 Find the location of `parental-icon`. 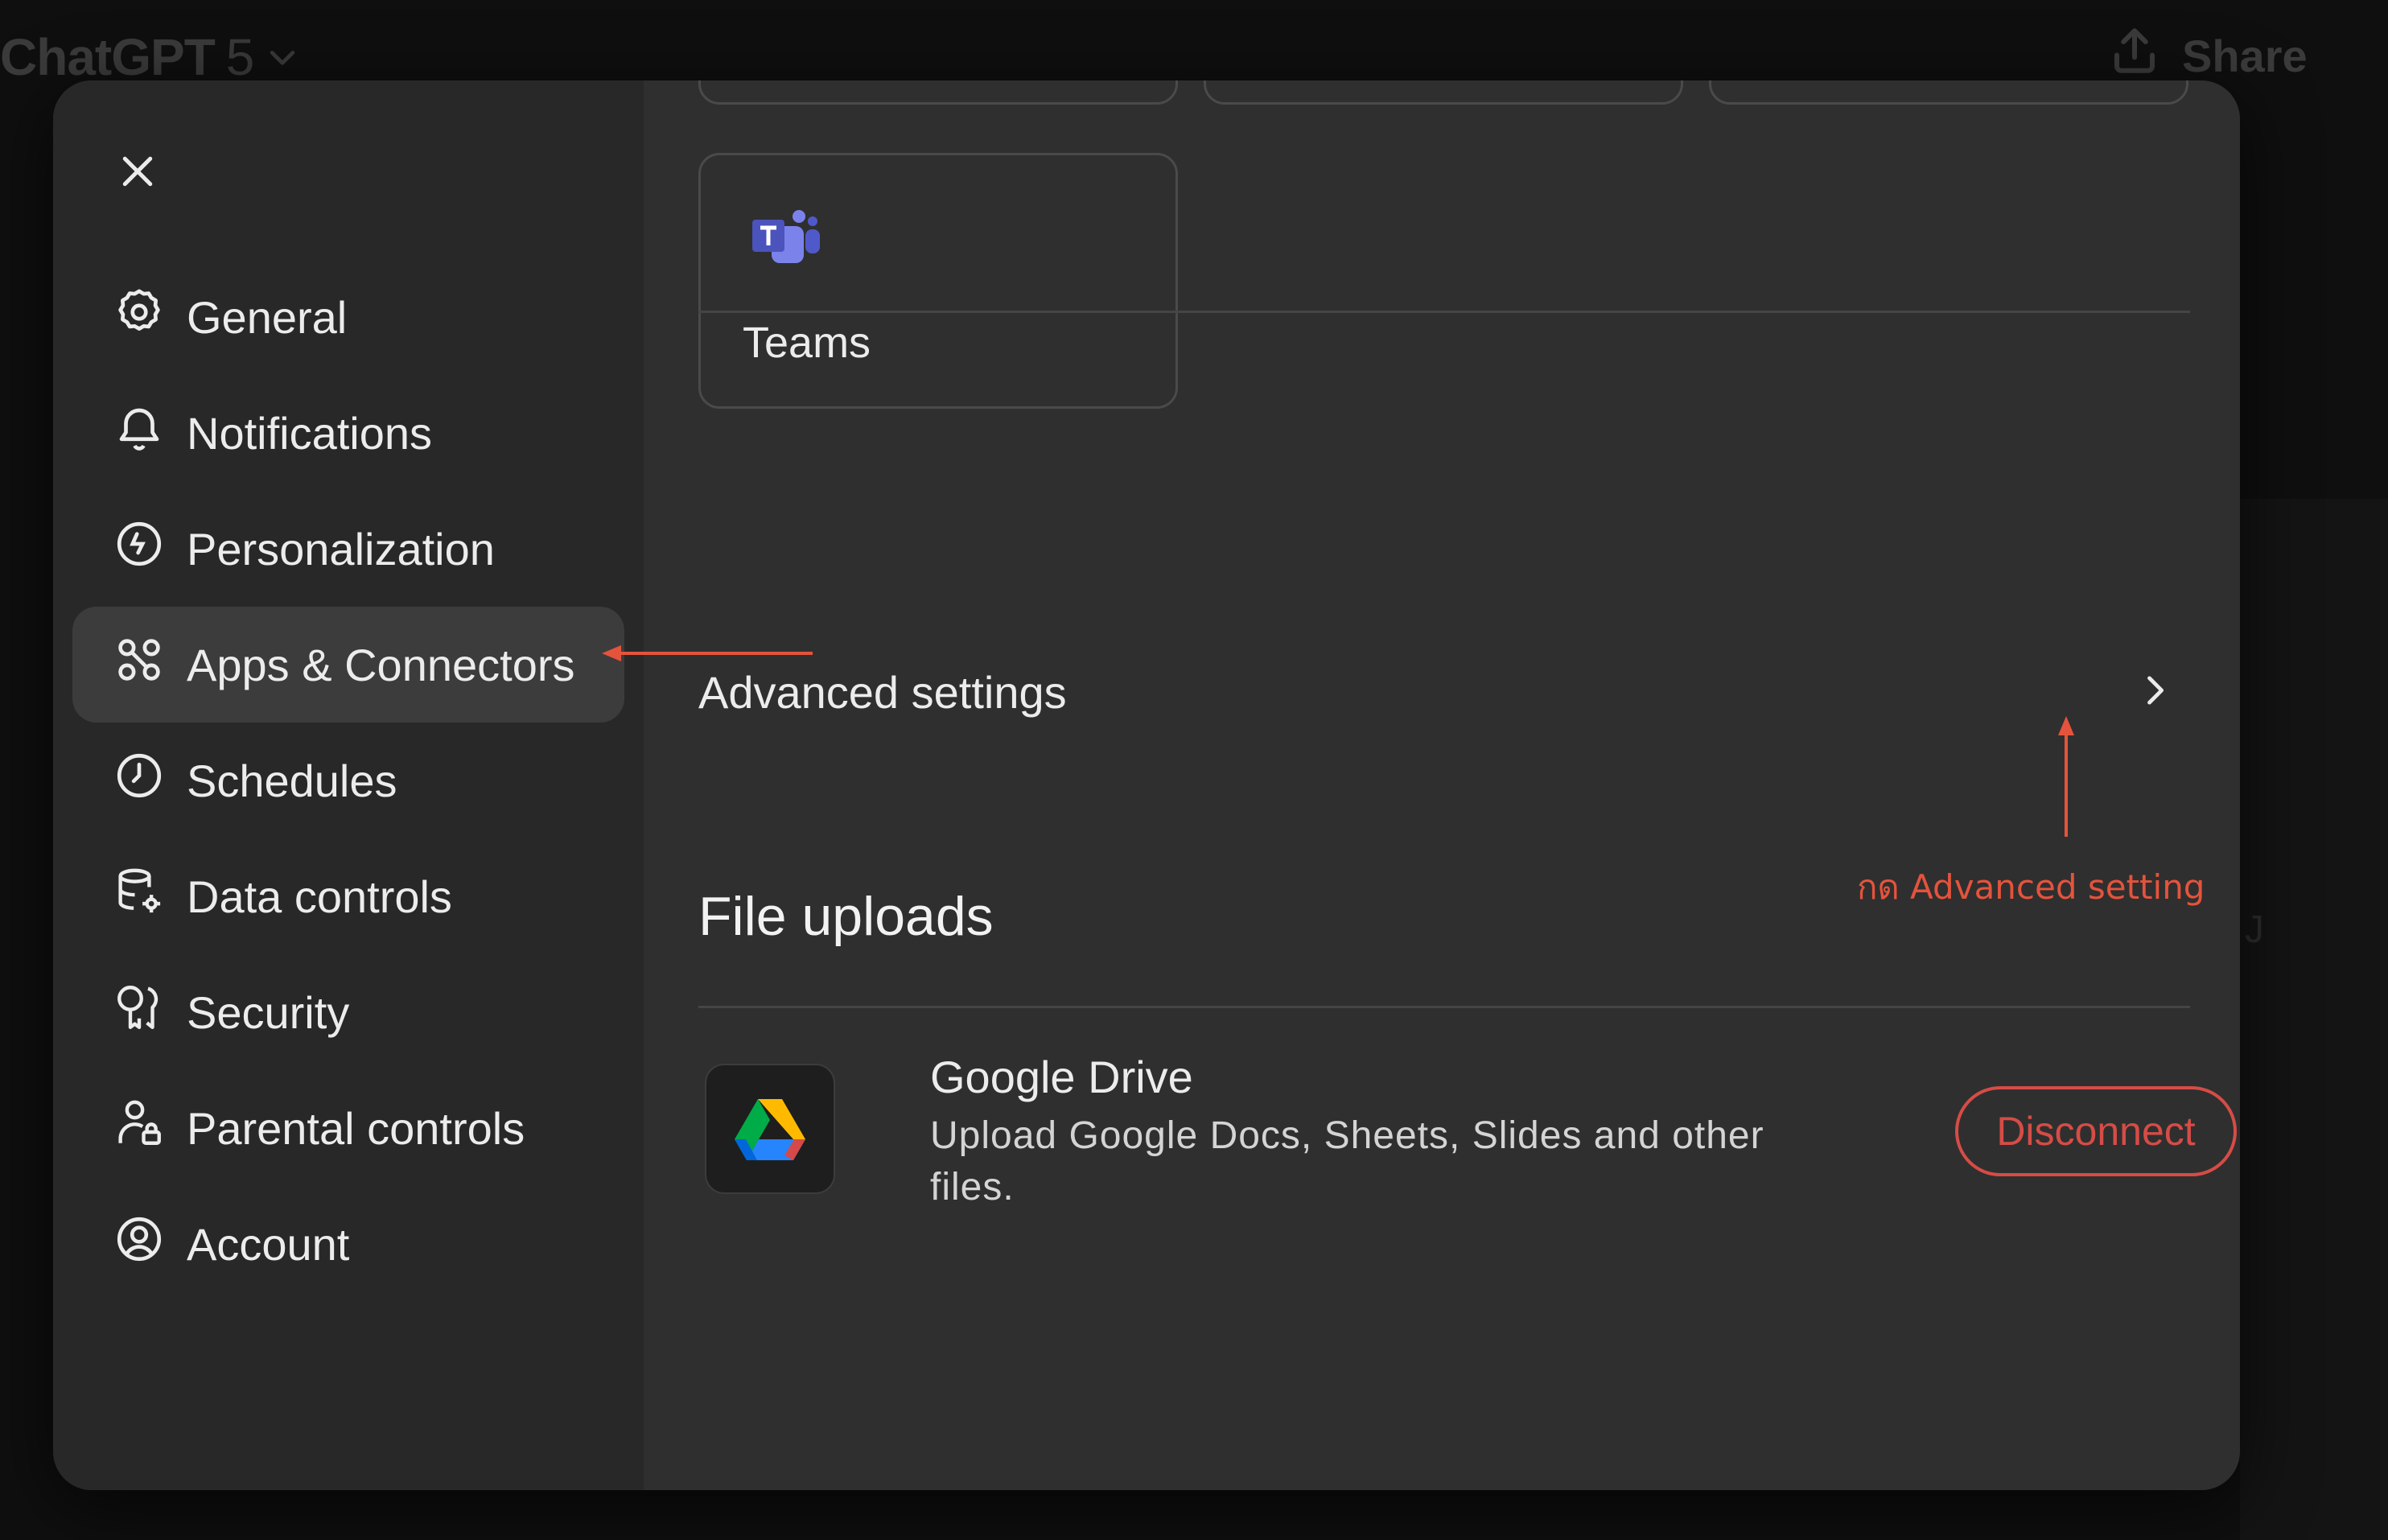

parental-icon is located at coordinates (139, 1128).